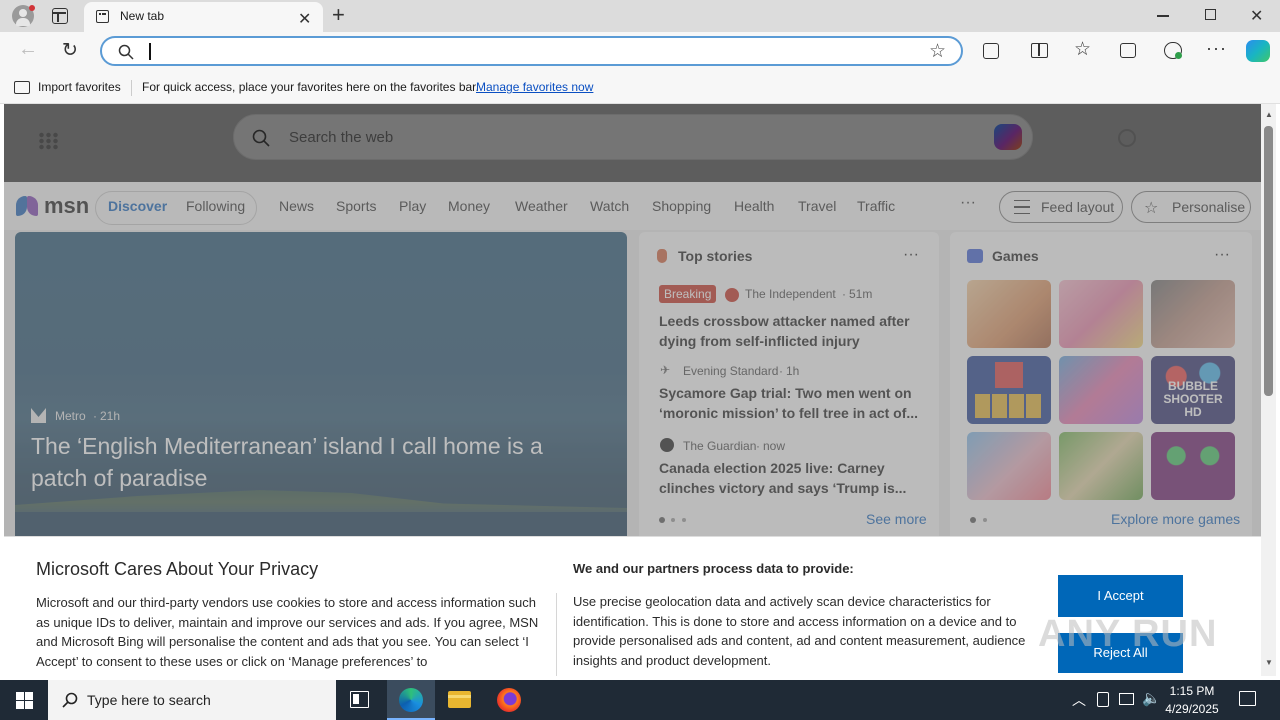  I want to click on taskbar-search-placeholder: Type here to search, so click(149, 700).